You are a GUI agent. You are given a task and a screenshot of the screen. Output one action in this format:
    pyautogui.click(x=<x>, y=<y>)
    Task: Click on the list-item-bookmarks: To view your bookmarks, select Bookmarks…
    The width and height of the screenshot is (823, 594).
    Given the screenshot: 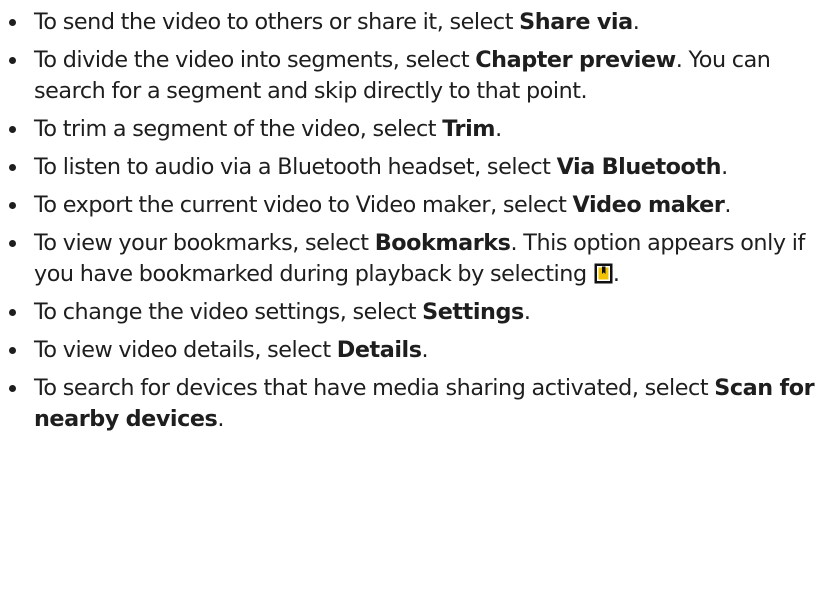 What is the action you would take?
    pyautogui.click(x=411, y=259)
    